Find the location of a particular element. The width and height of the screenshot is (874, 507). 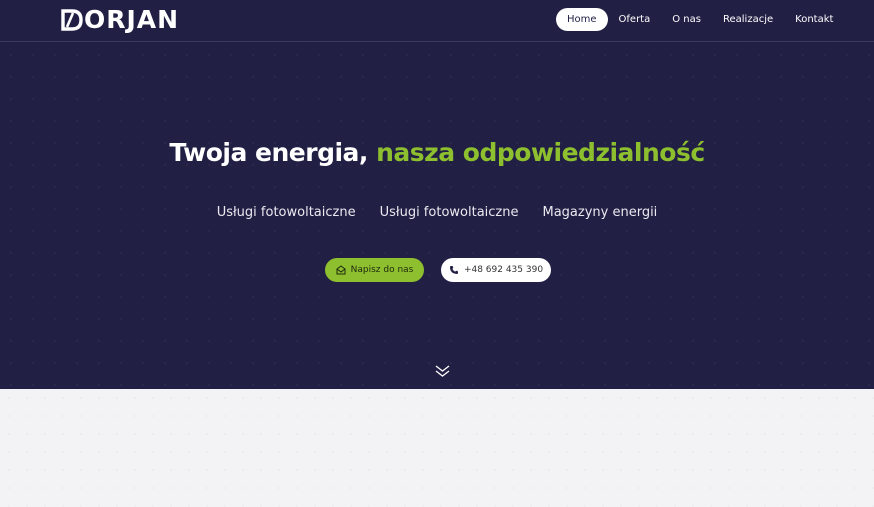

site-logo: ORJAN is located at coordinates (120, 20).